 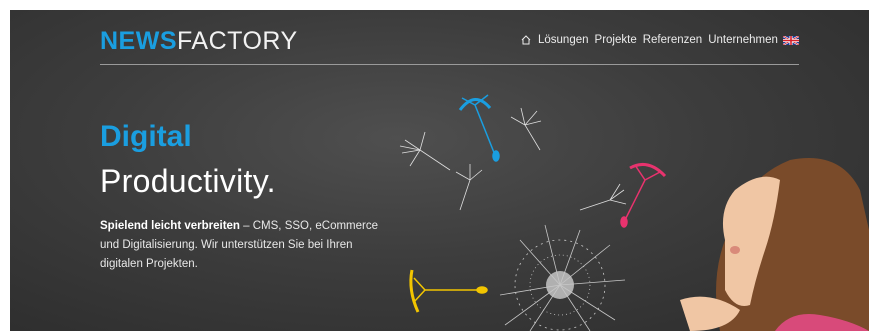 I want to click on nav-item-unternehmen: Unternehmen, so click(x=743, y=40).